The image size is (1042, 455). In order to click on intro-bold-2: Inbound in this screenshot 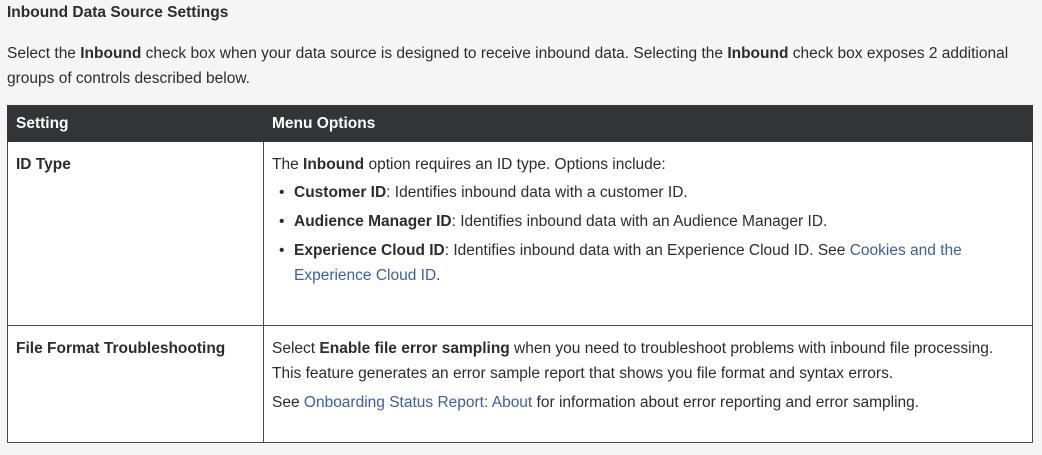, I will do `click(758, 53)`.